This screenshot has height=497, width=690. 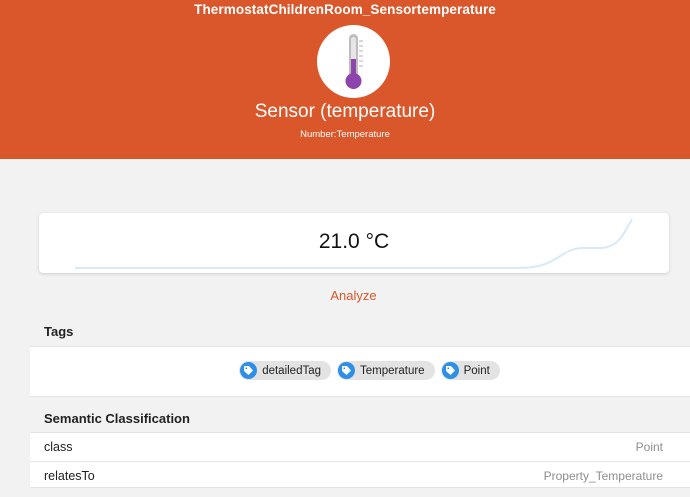 I want to click on tag-chip-label: Temperature, so click(x=392, y=370).